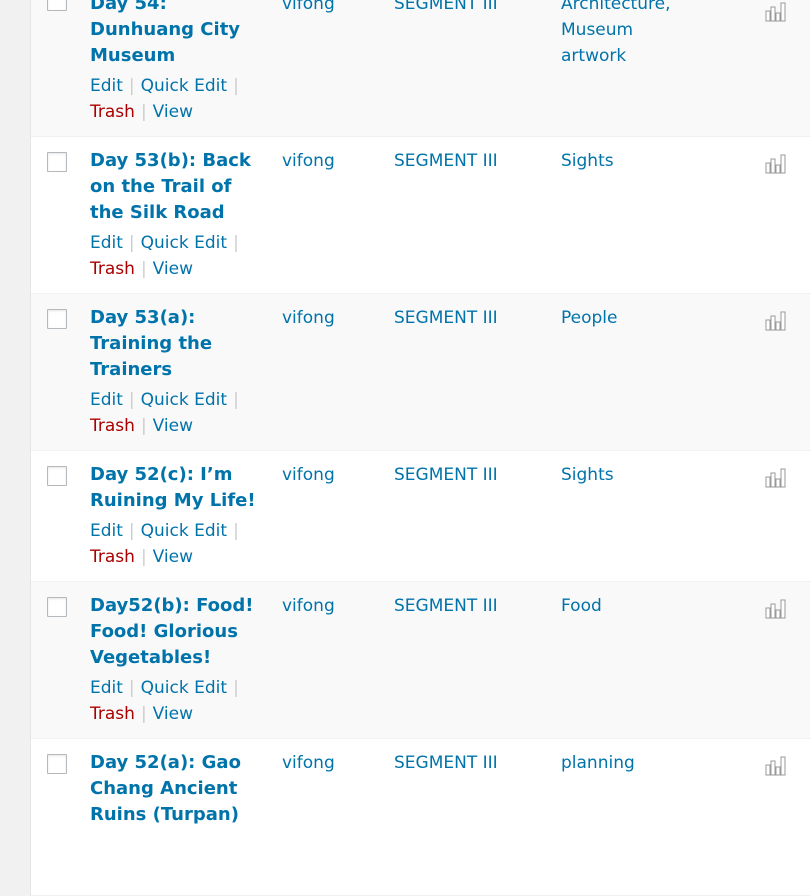  I want to click on tags-link: Food, so click(631, 606).